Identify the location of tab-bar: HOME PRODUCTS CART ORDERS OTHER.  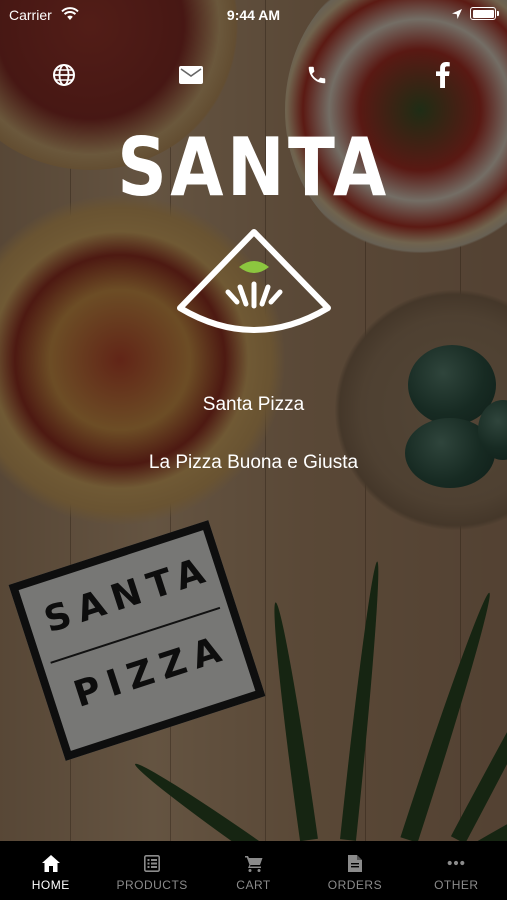
(253, 870).